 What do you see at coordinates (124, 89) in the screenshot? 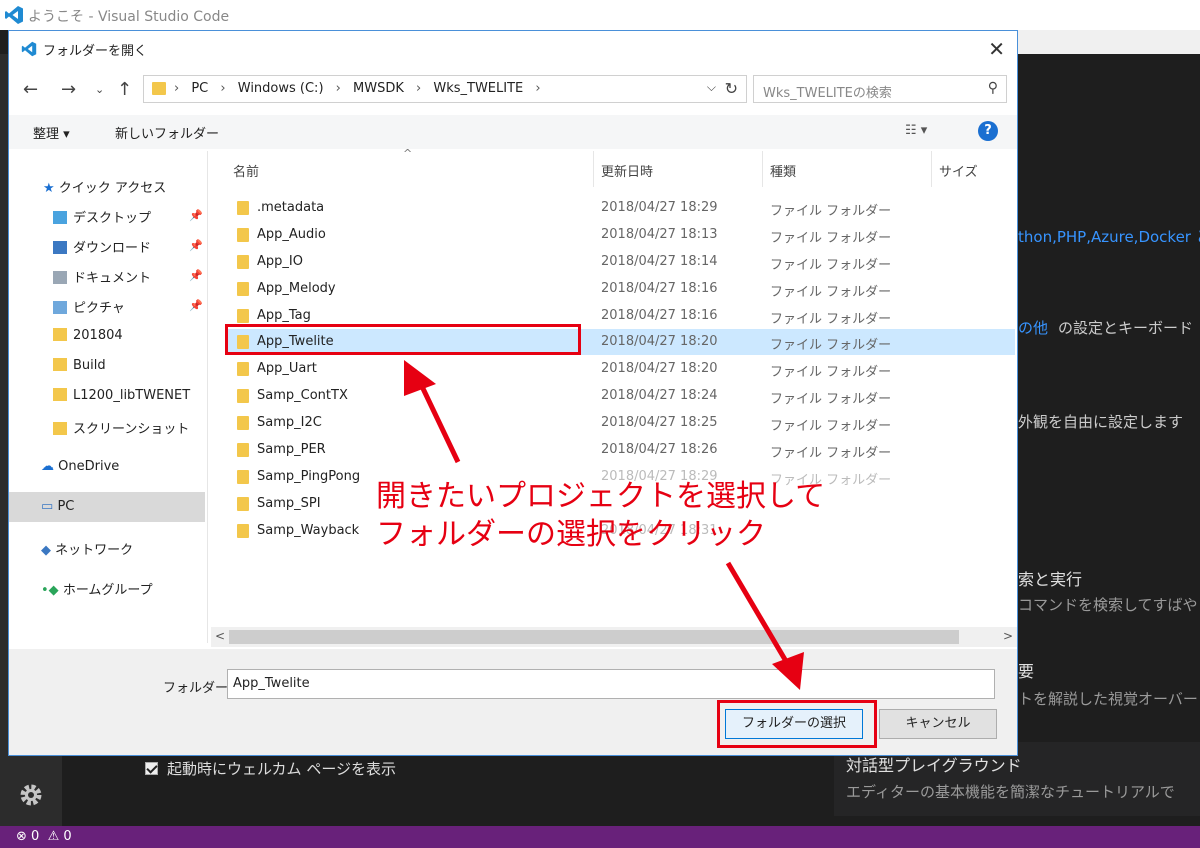
I see `up-icon: ↑` at bounding box center [124, 89].